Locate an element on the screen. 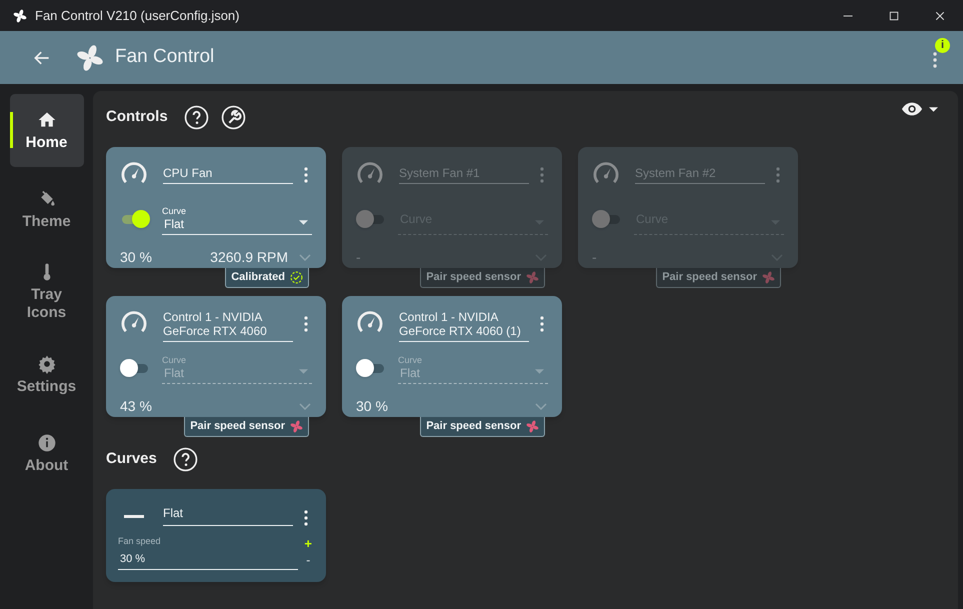 This screenshot has width=963, height=609. sidebar-item: About is located at coordinates (47, 453).